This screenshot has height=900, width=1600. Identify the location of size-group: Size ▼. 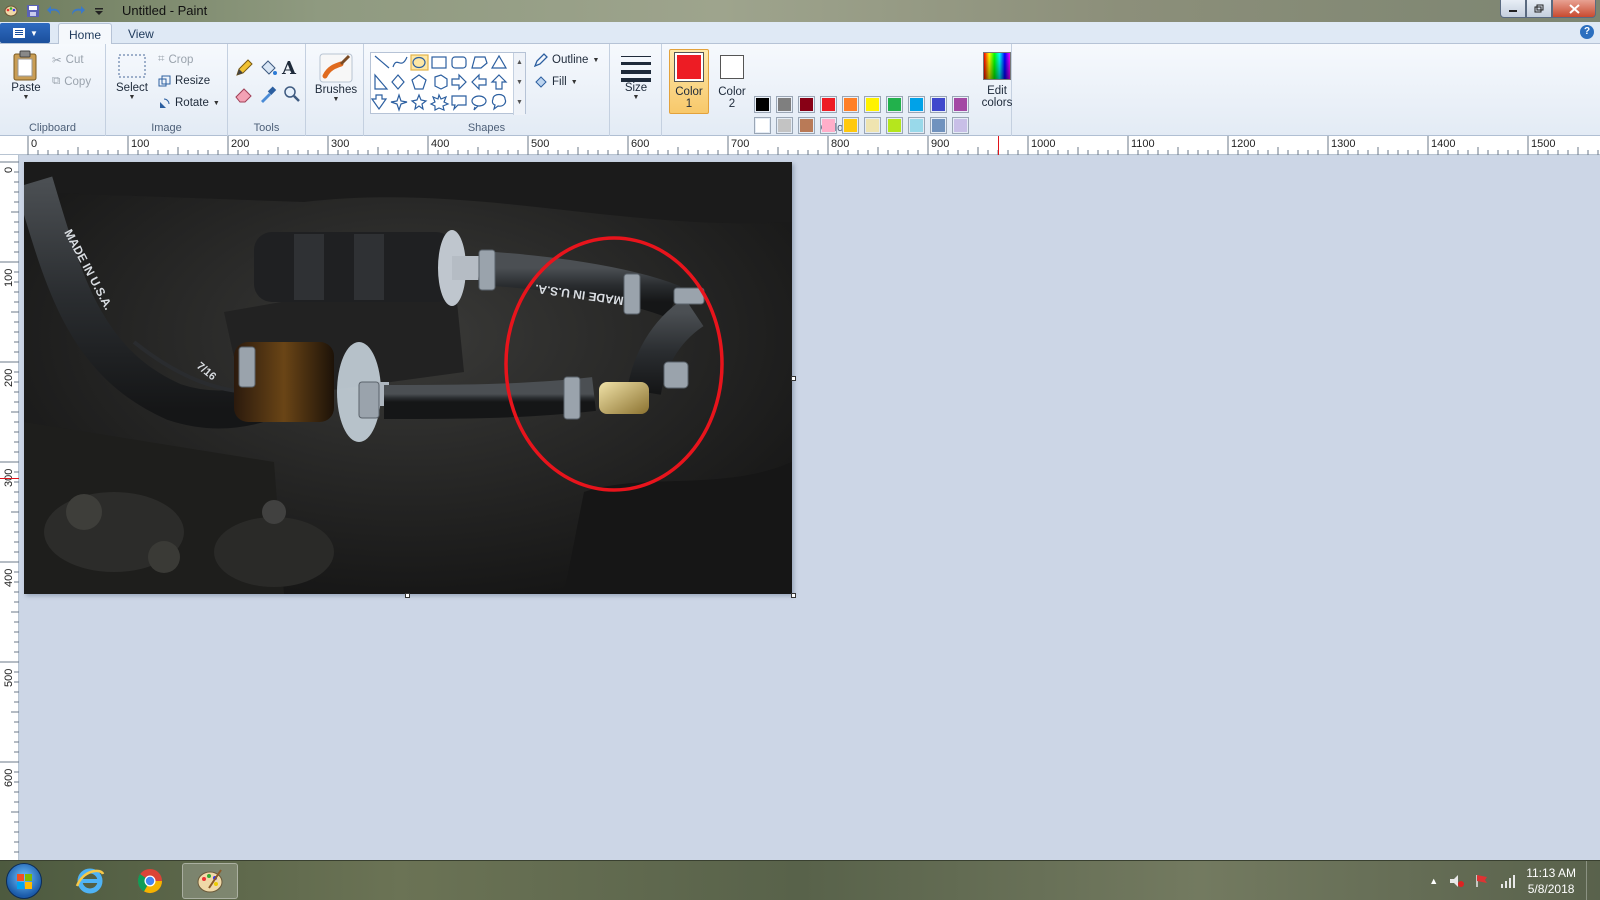
(636, 90).